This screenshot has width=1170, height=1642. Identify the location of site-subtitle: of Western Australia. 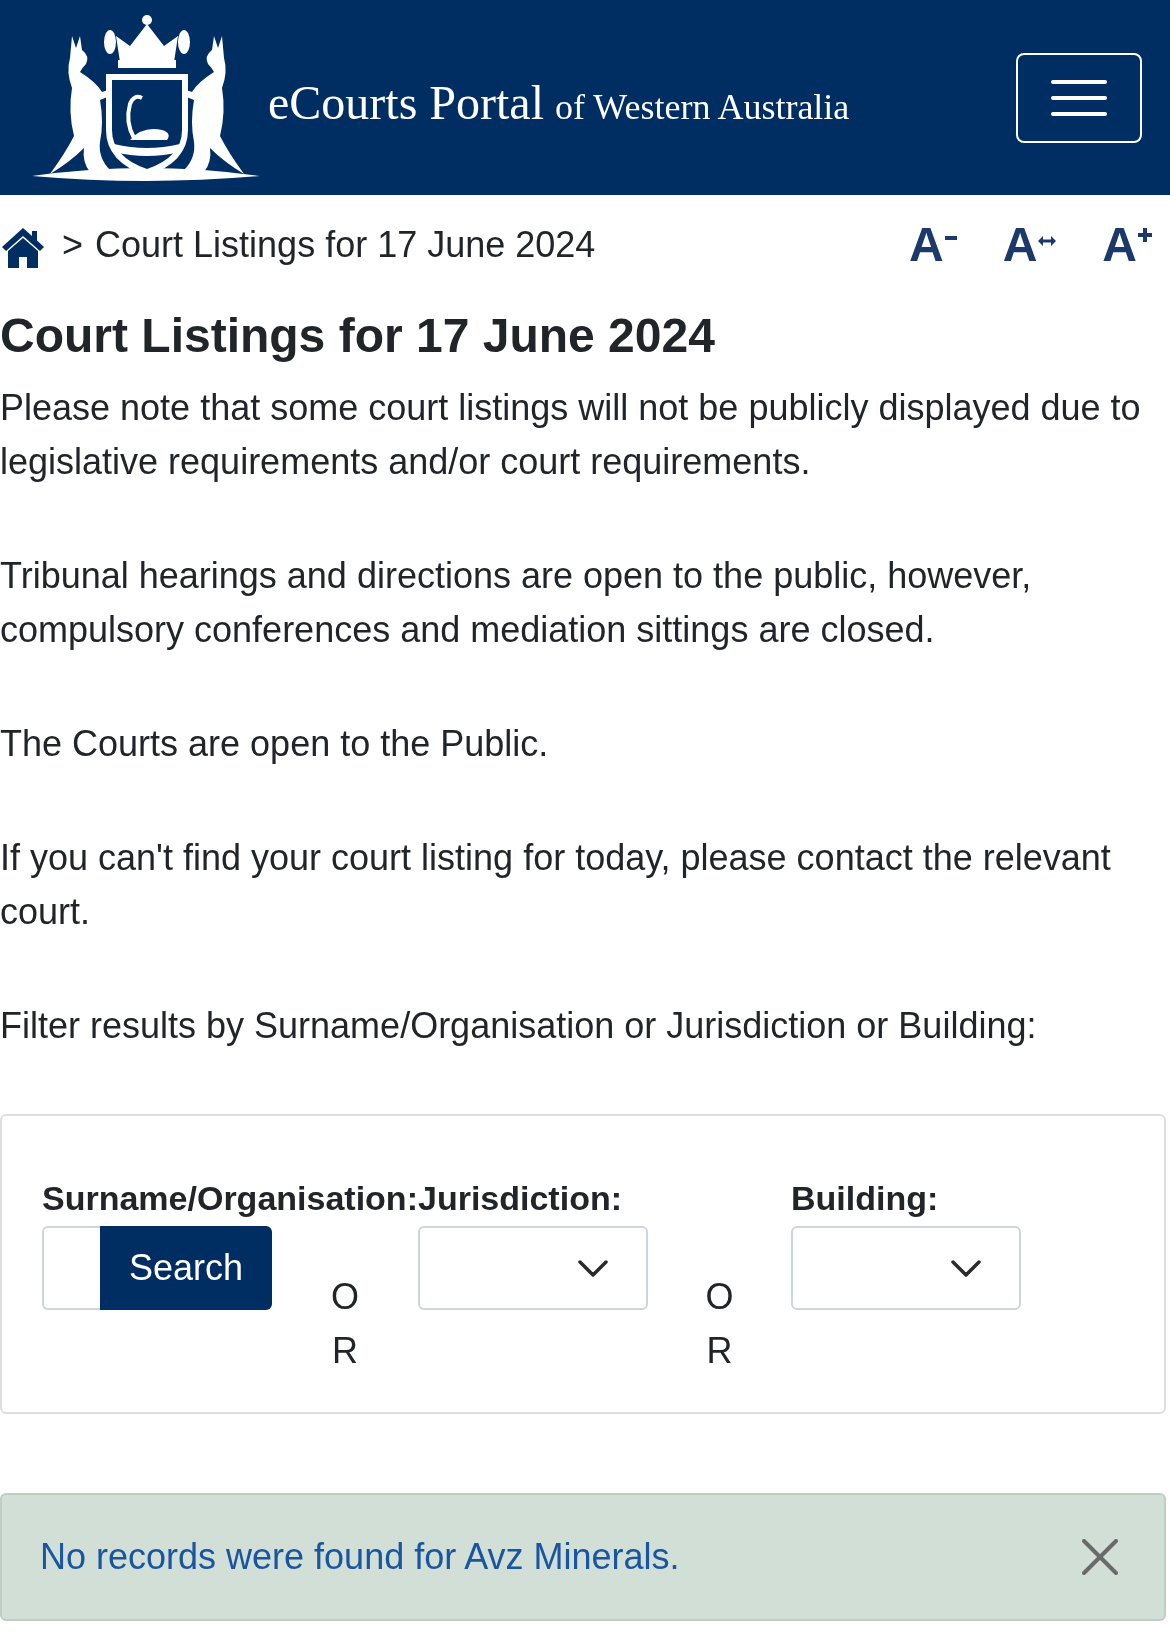
(702, 108).